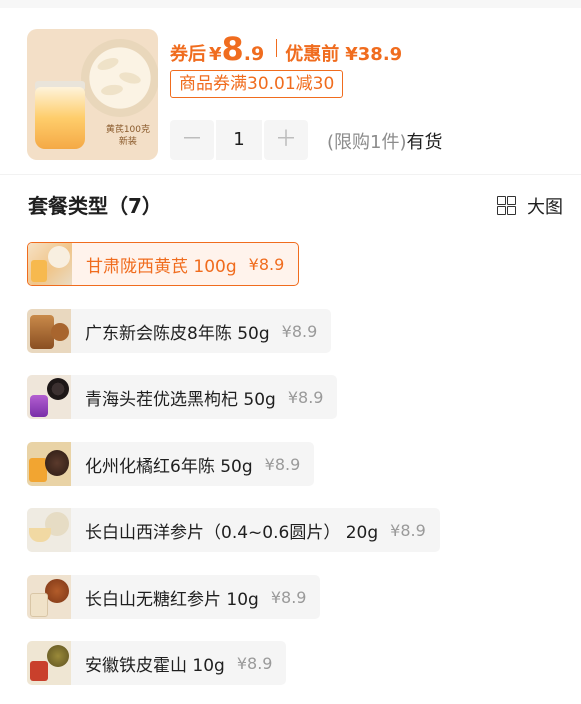 This screenshot has width=581, height=704. Describe the element at coordinates (49, 397) in the screenshot. I see `black-goji-thumb` at that location.